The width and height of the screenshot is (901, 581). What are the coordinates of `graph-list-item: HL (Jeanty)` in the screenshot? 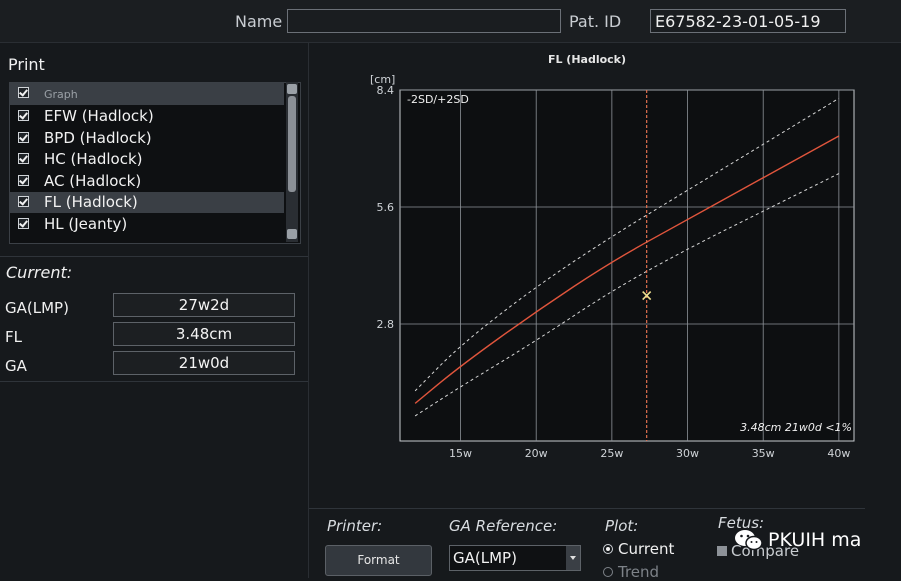 It's located at (147, 224).